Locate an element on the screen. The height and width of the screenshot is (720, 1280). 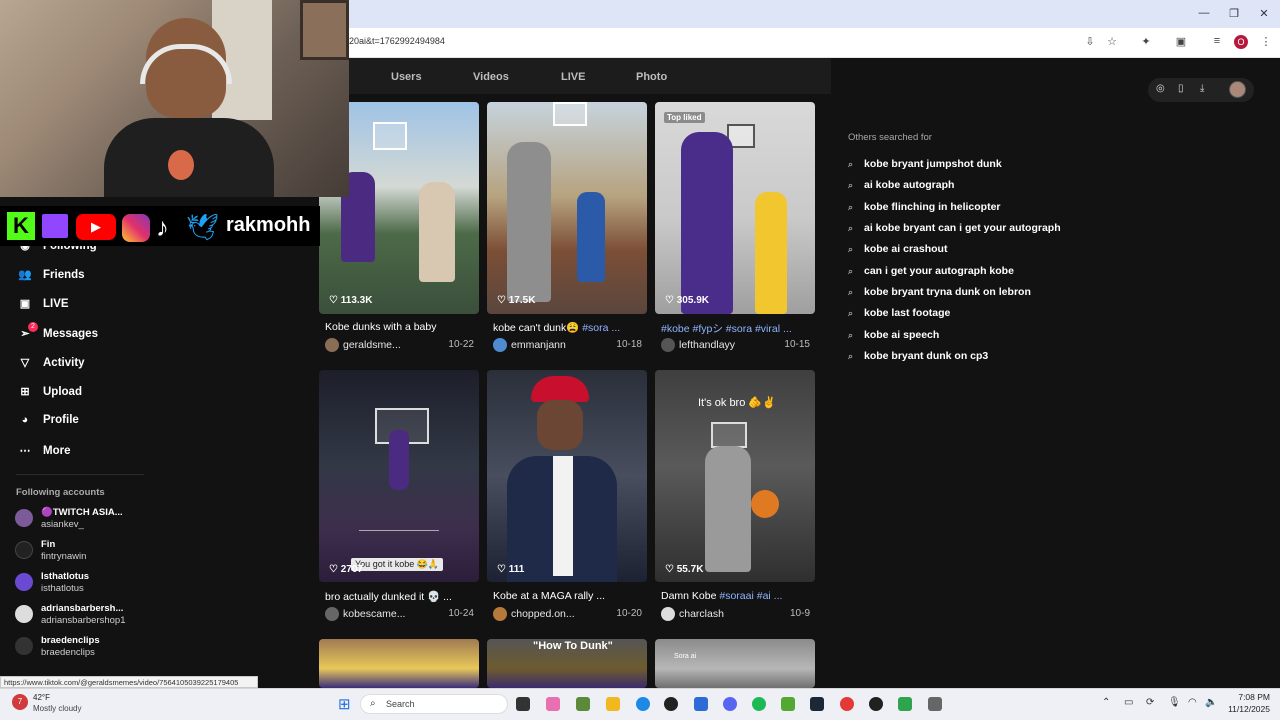
account-handle: isthatlotus is located at coordinates (62, 588).